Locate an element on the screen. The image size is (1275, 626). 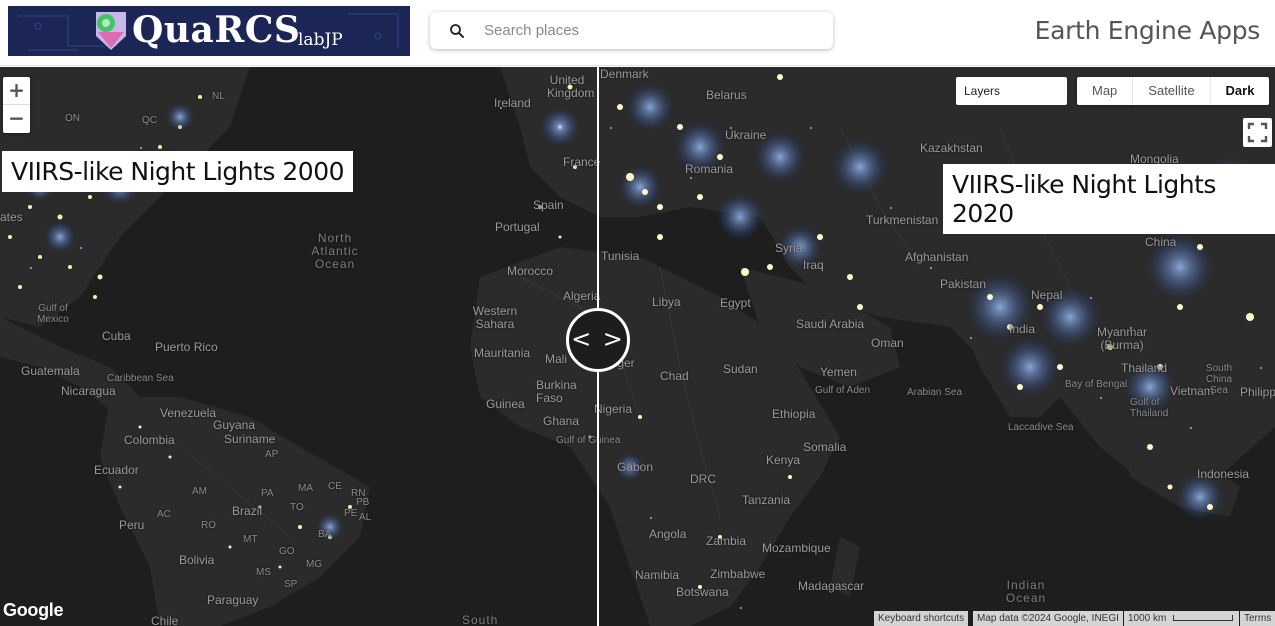
place-label: MS is located at coordinates (263, 572).